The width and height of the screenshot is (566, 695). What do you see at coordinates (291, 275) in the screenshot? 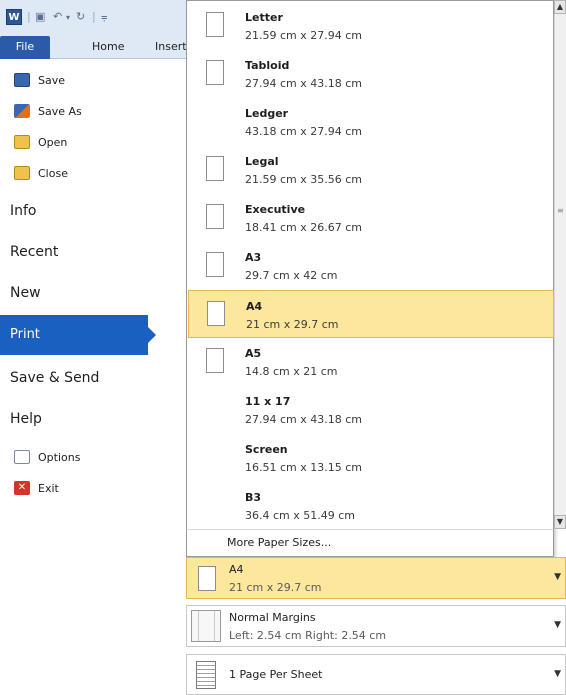
I see `paper-size-dimensions: 29.7 cm x 42 cm` at bounding box center [291, 275].